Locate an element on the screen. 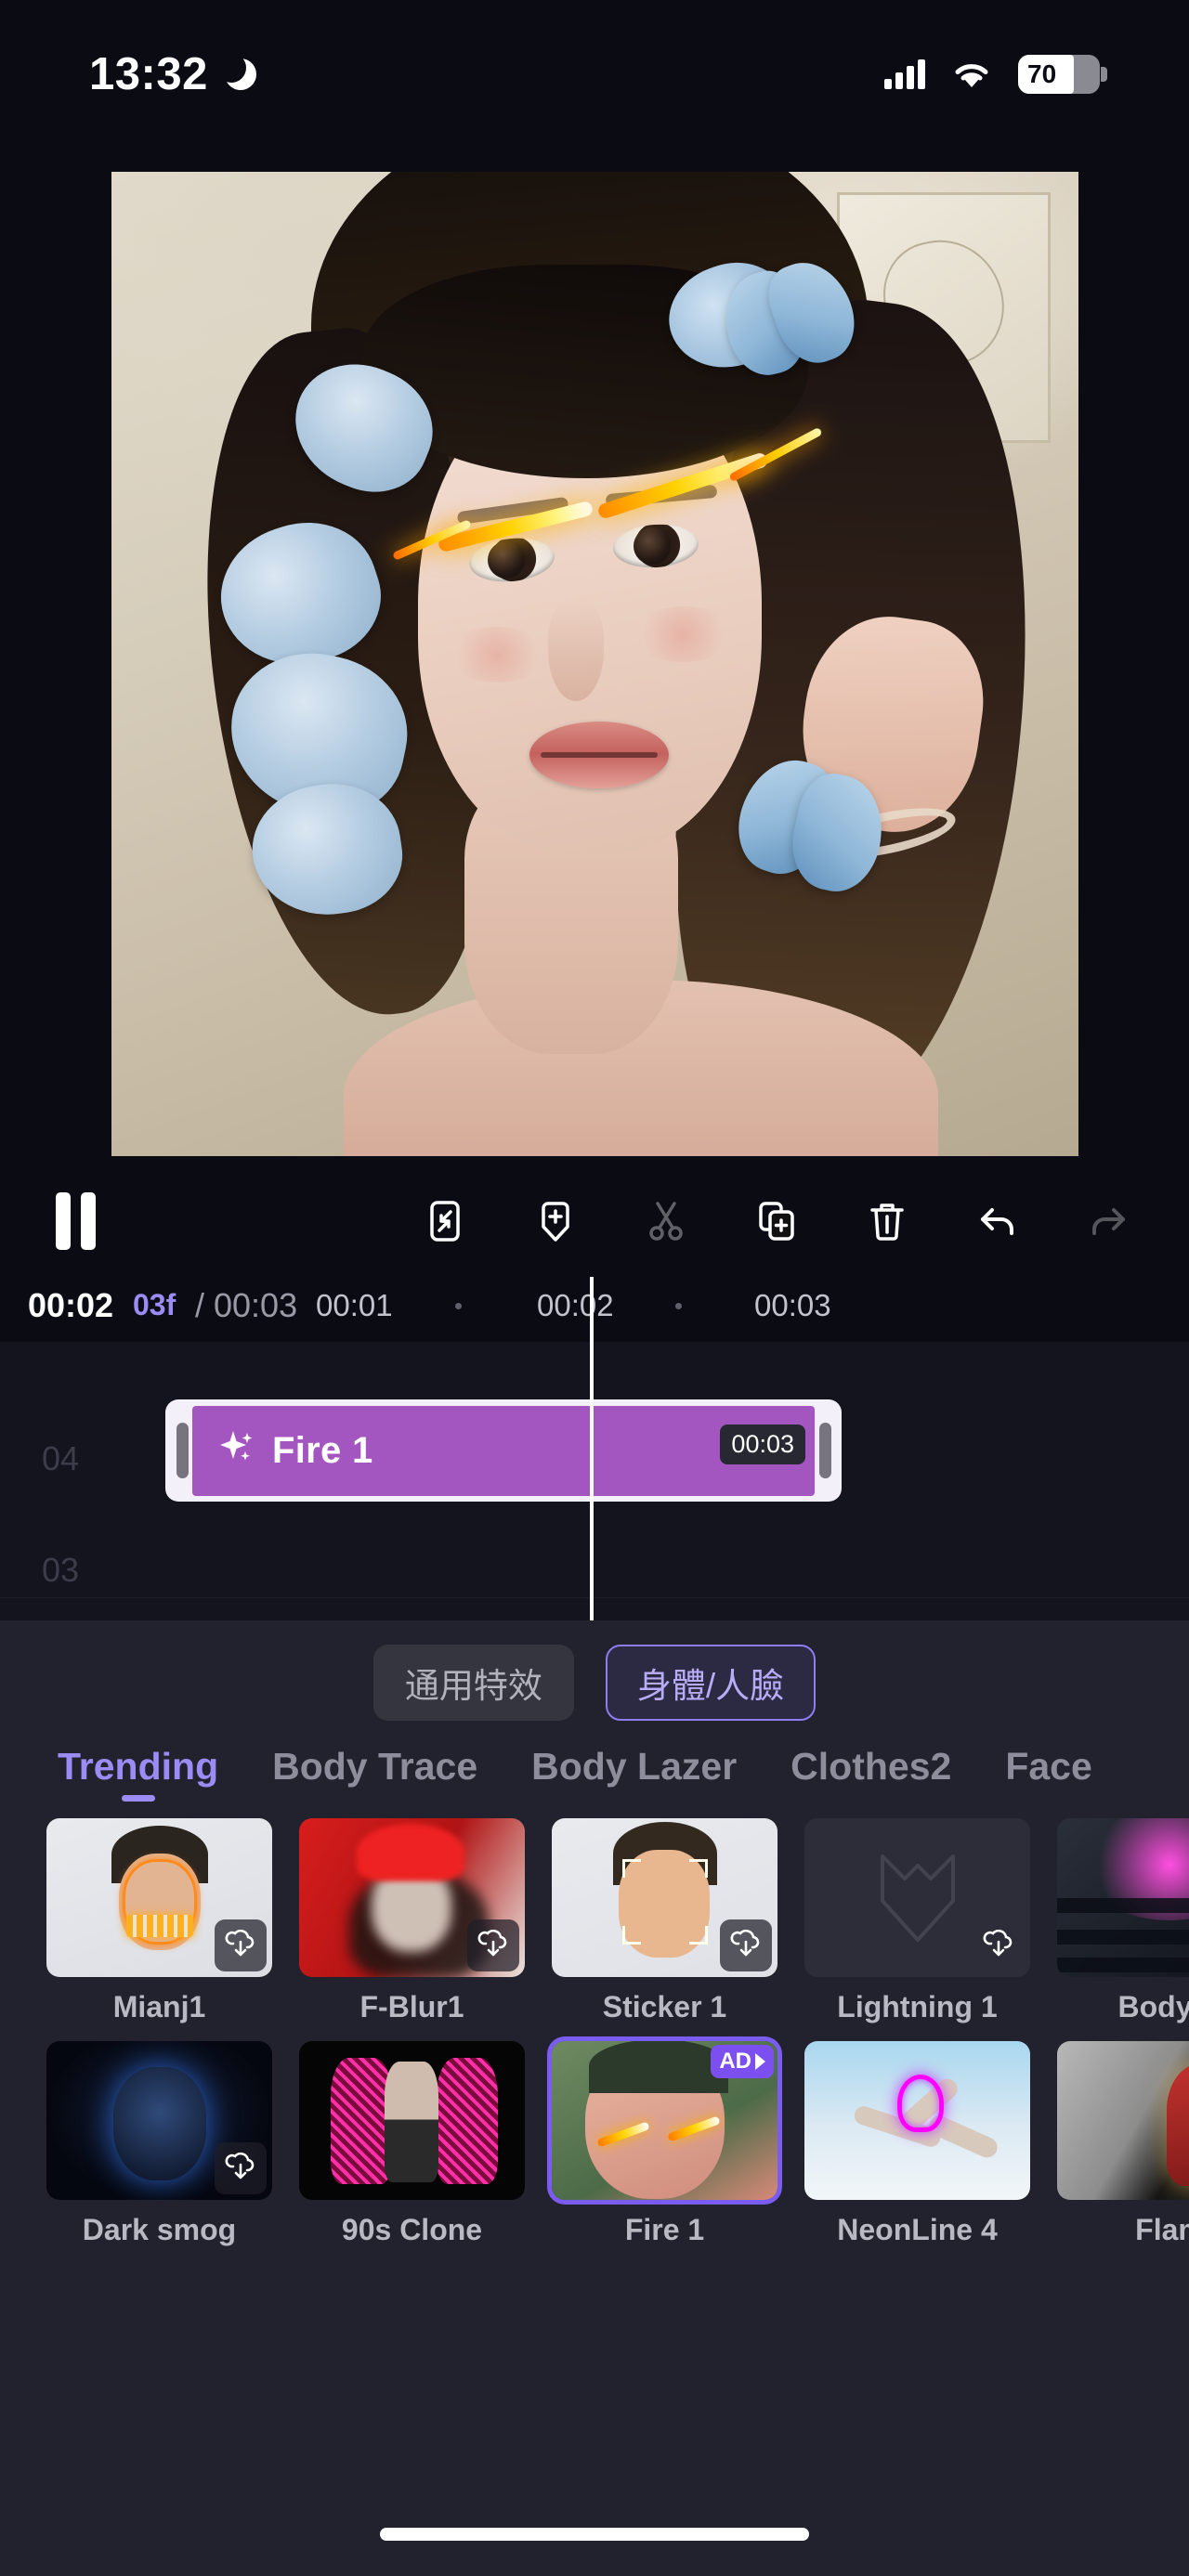  wifi-icon is located at coordinates (971, 75).